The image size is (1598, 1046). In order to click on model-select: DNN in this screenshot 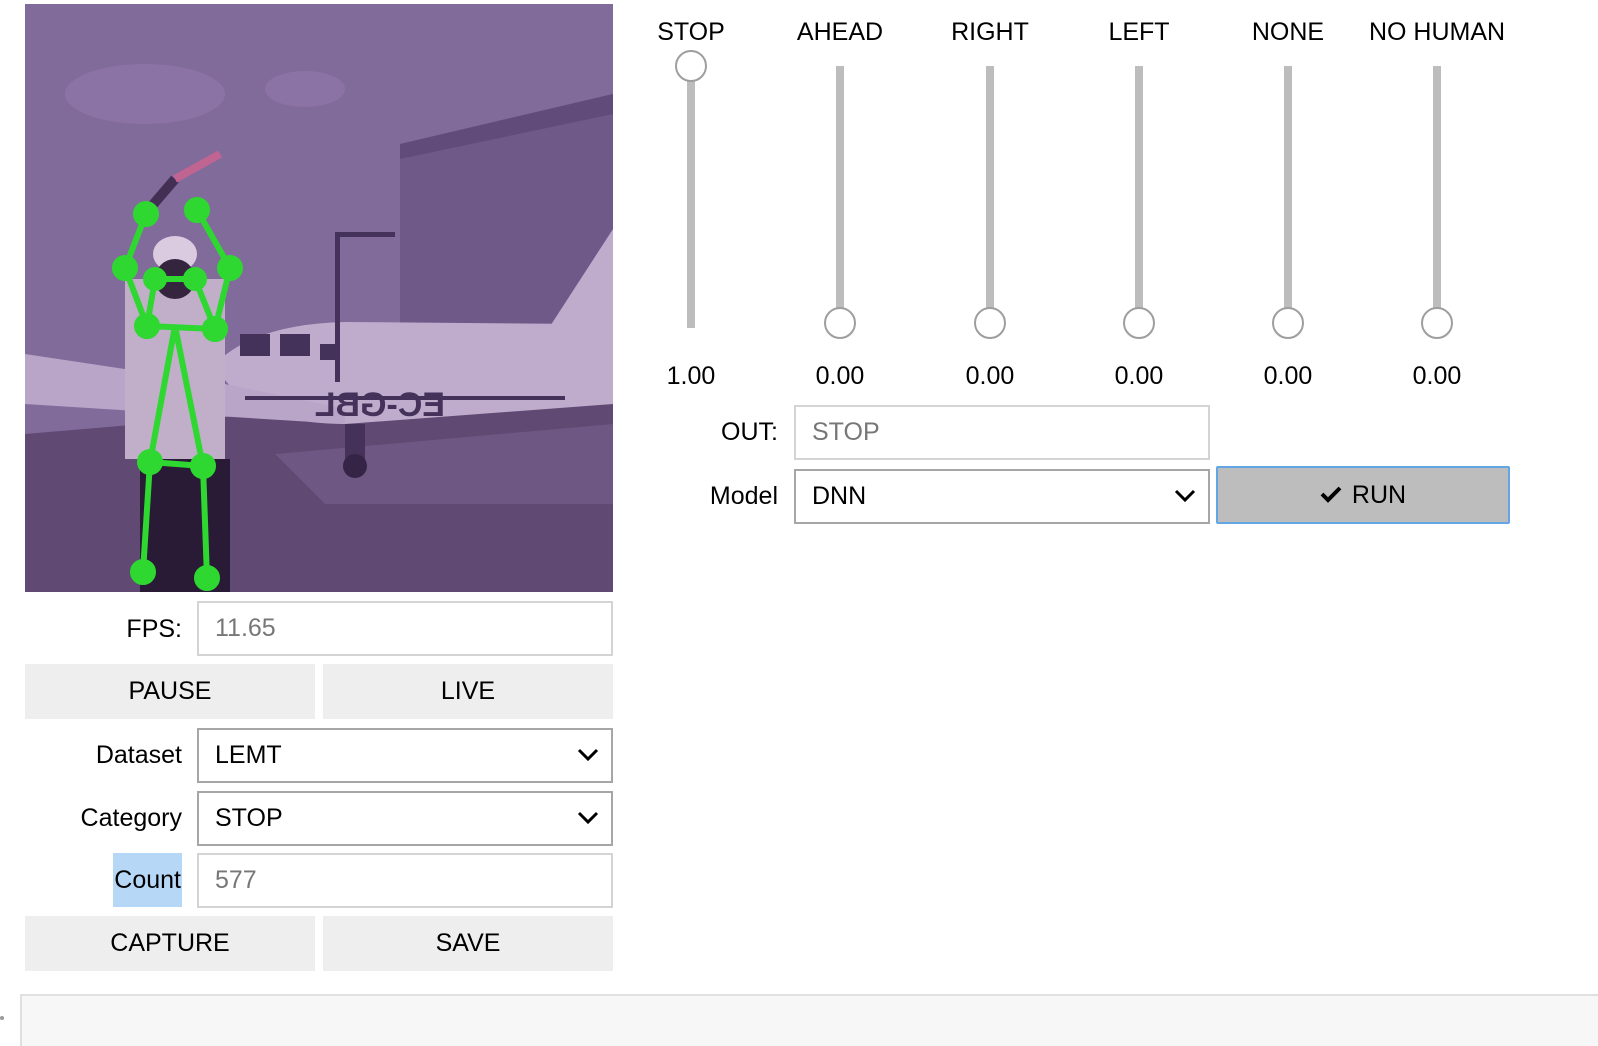, I will do `click(1002, 496)`.